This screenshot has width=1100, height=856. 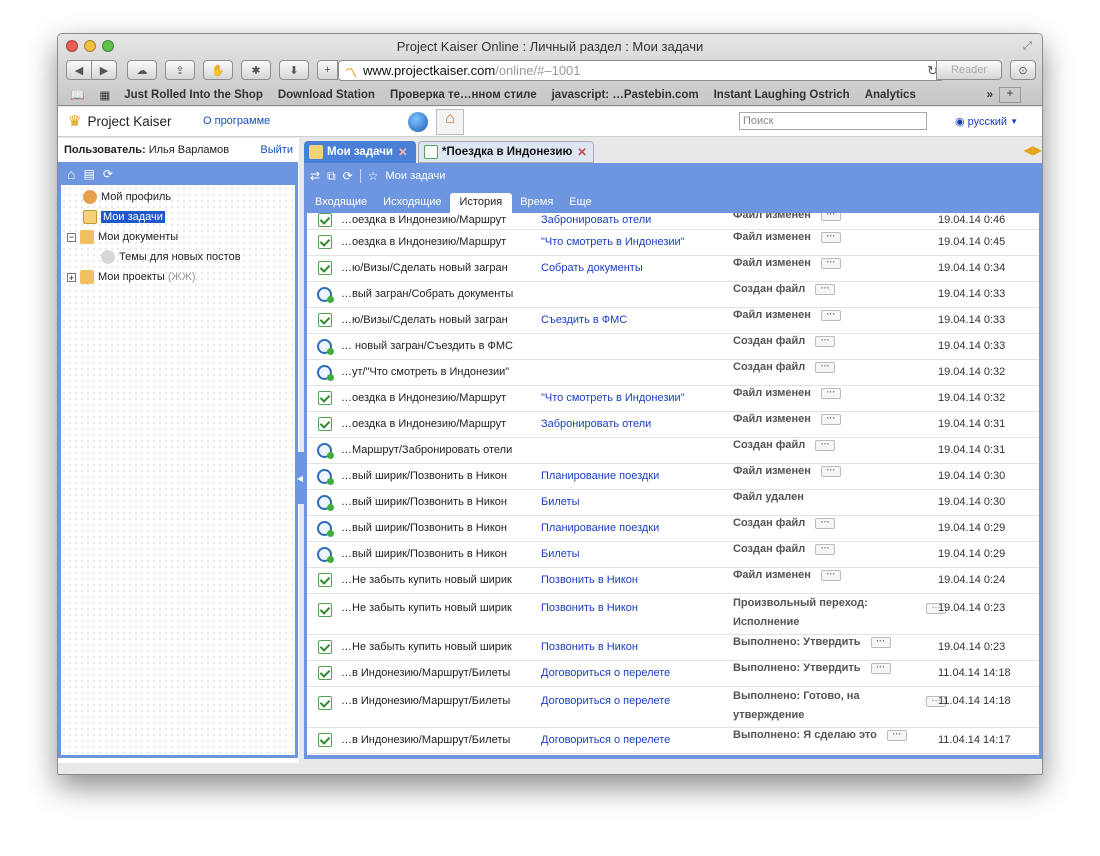 What do you see at coordinates (178, 257) in the screenshot?
I see `sidebar-item-topics: Темы для новых постов` at bounding box center [178, 257].